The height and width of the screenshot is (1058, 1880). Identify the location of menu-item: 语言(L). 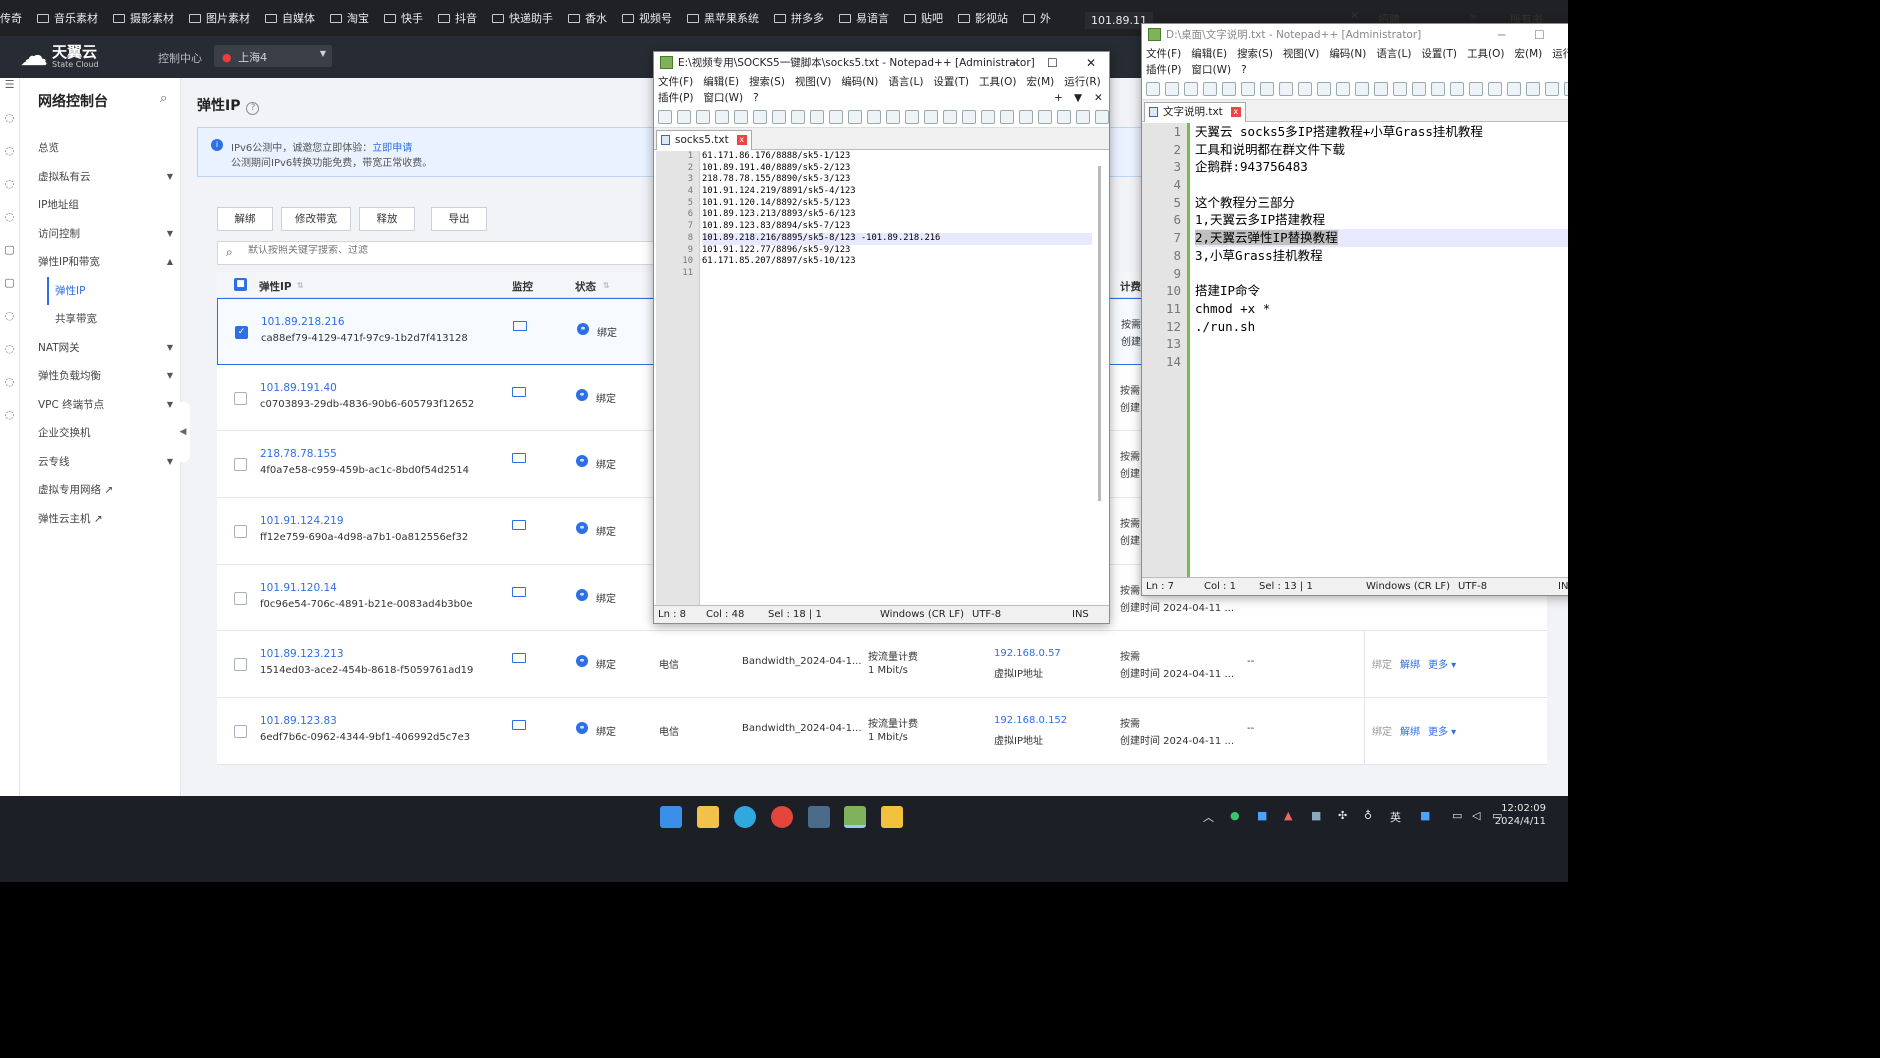
(1393, 54).